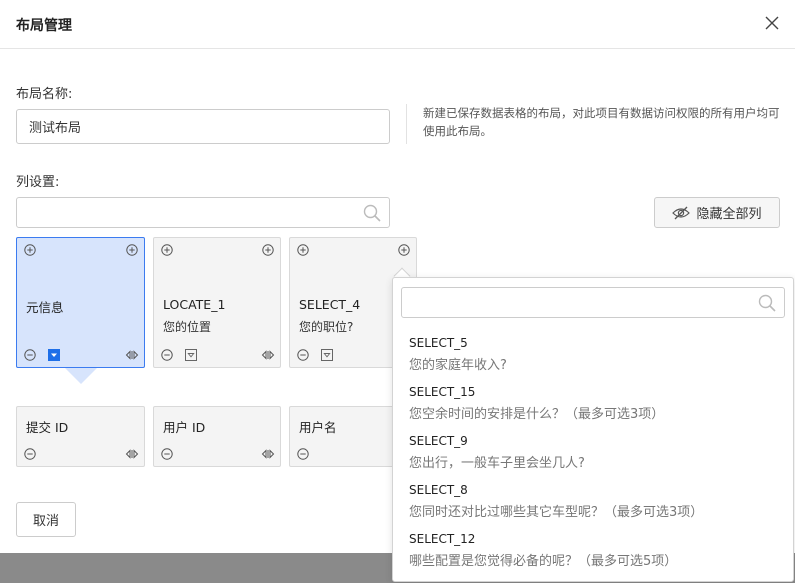  I want to click on column-card-title: SELECT_4, so click(330, 304).